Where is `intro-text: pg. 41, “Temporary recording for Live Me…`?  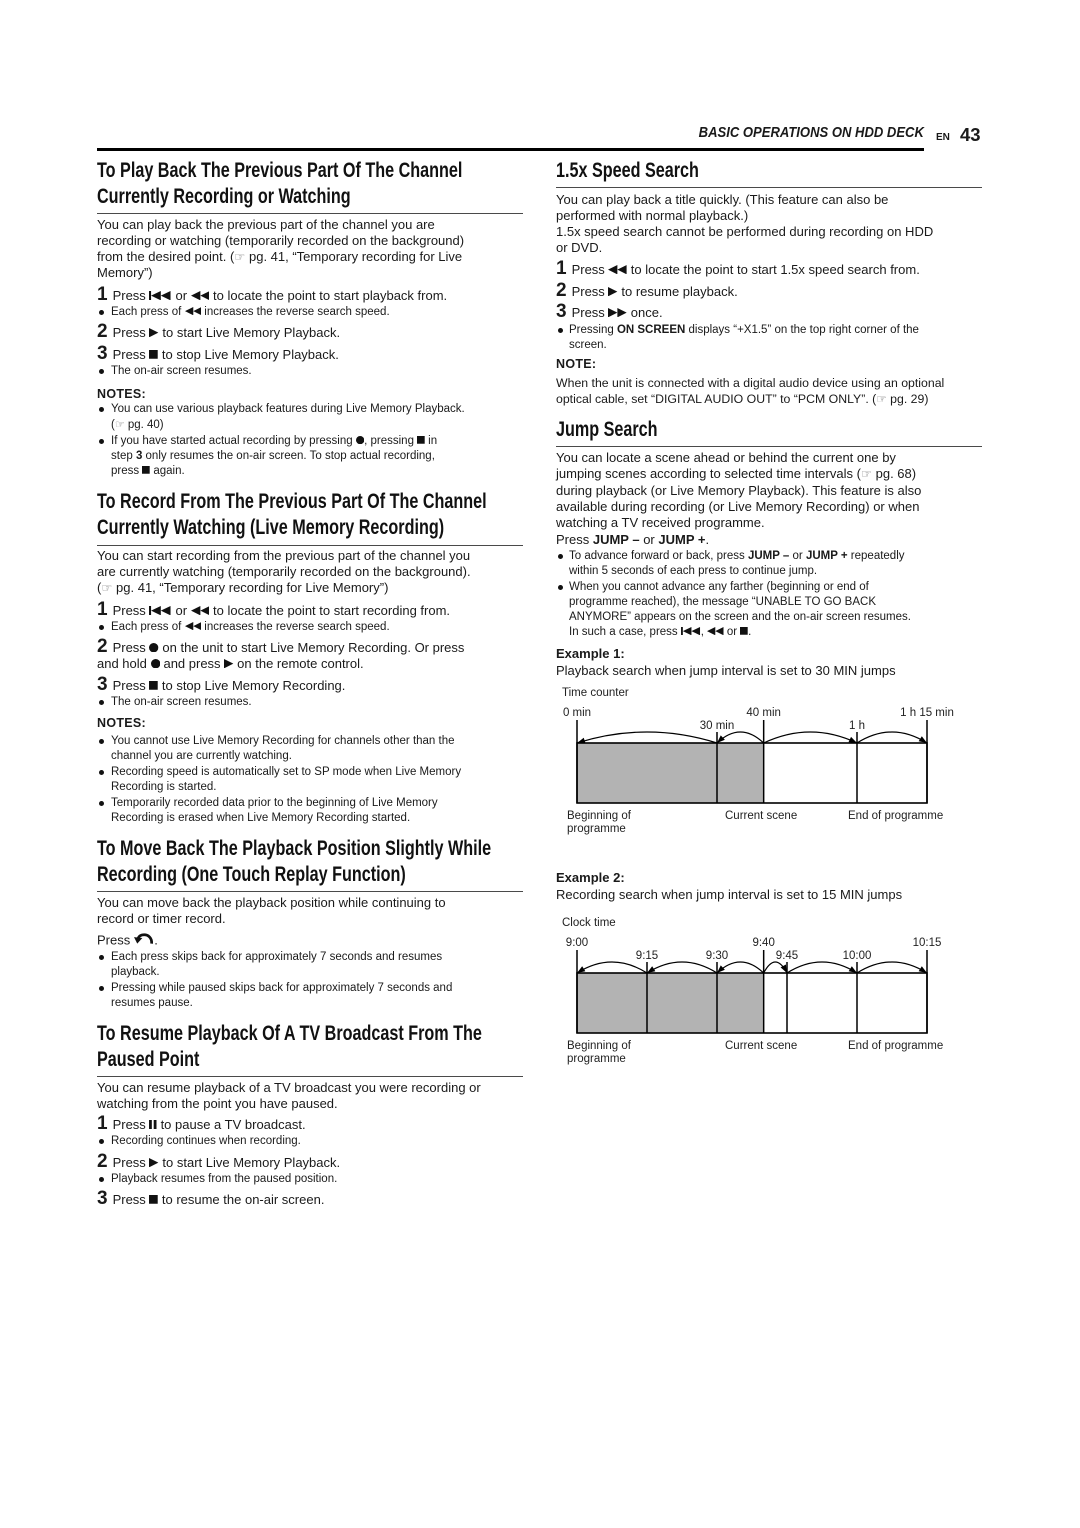 intro-text: pg. 41, “Temporary recording for Live Me… is located at coordinates (250, 587).